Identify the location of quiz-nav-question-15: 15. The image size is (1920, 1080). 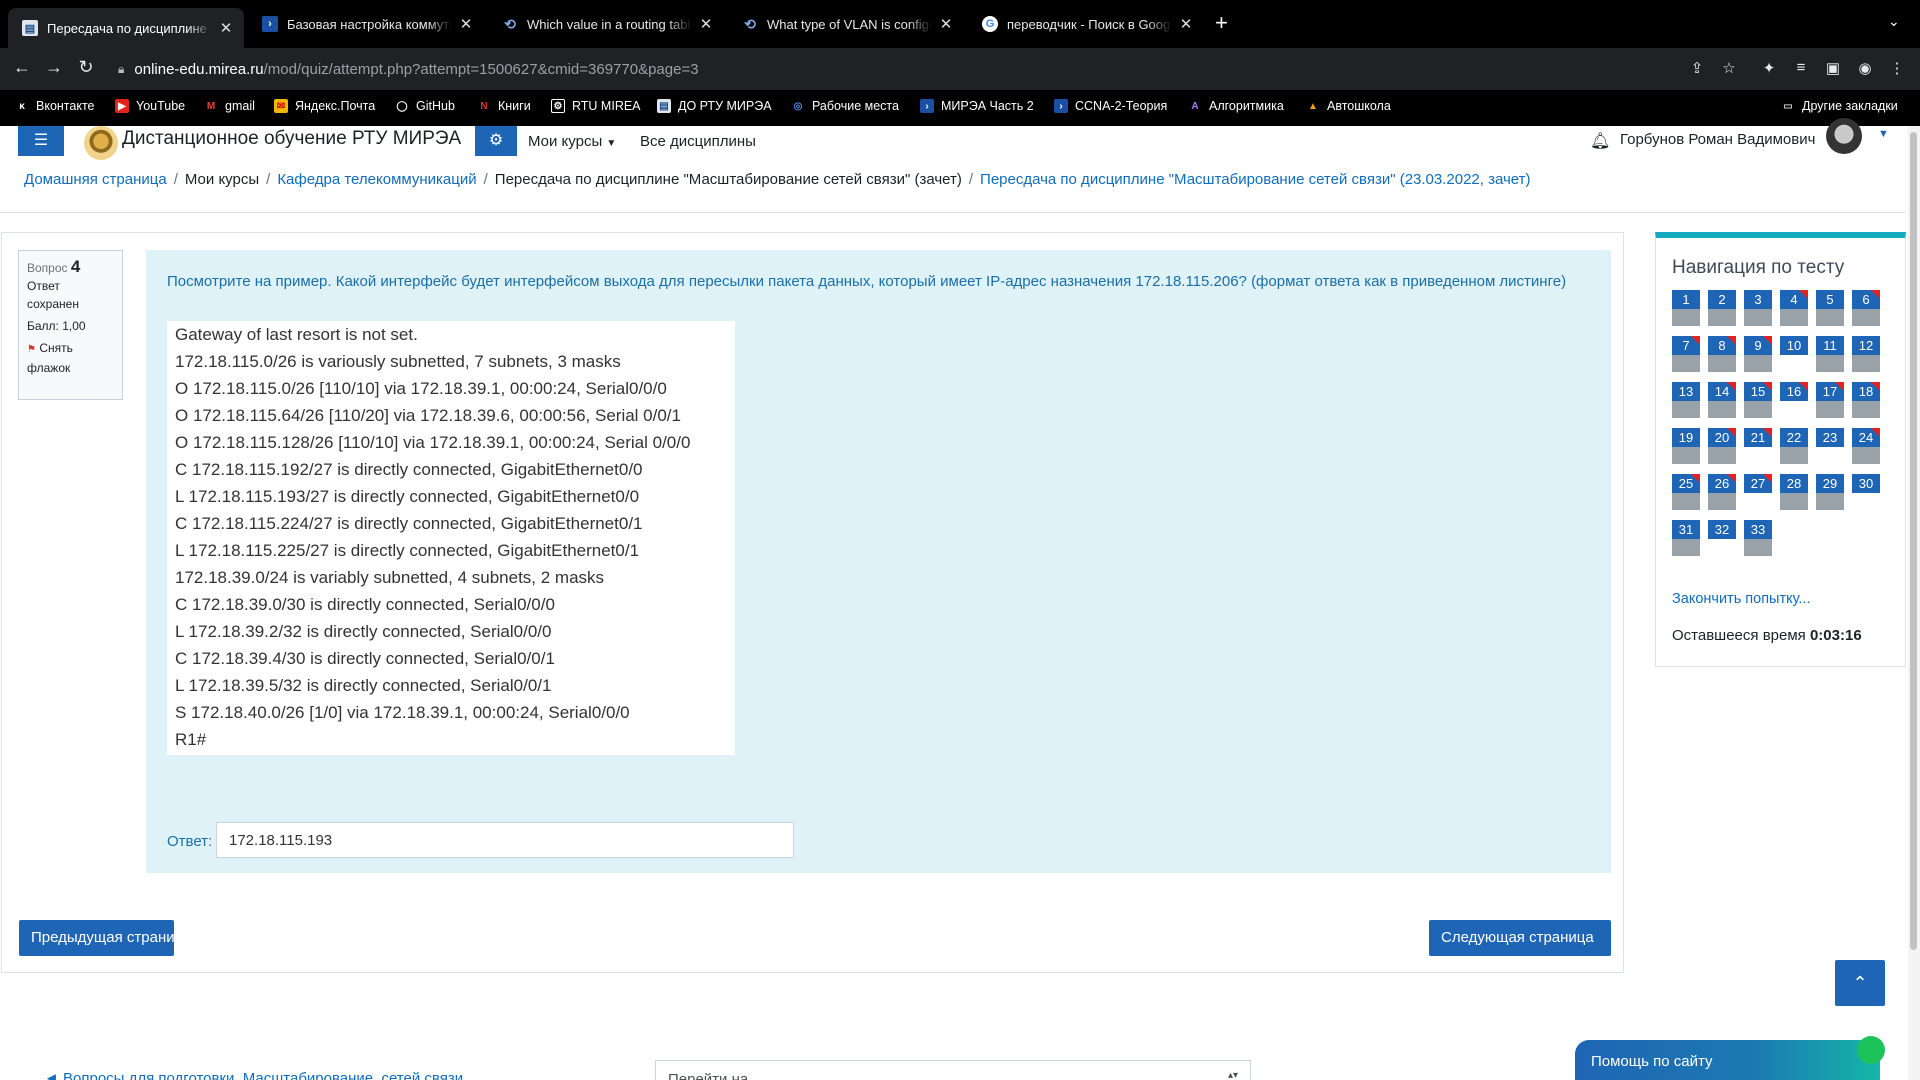
(1758, 400).